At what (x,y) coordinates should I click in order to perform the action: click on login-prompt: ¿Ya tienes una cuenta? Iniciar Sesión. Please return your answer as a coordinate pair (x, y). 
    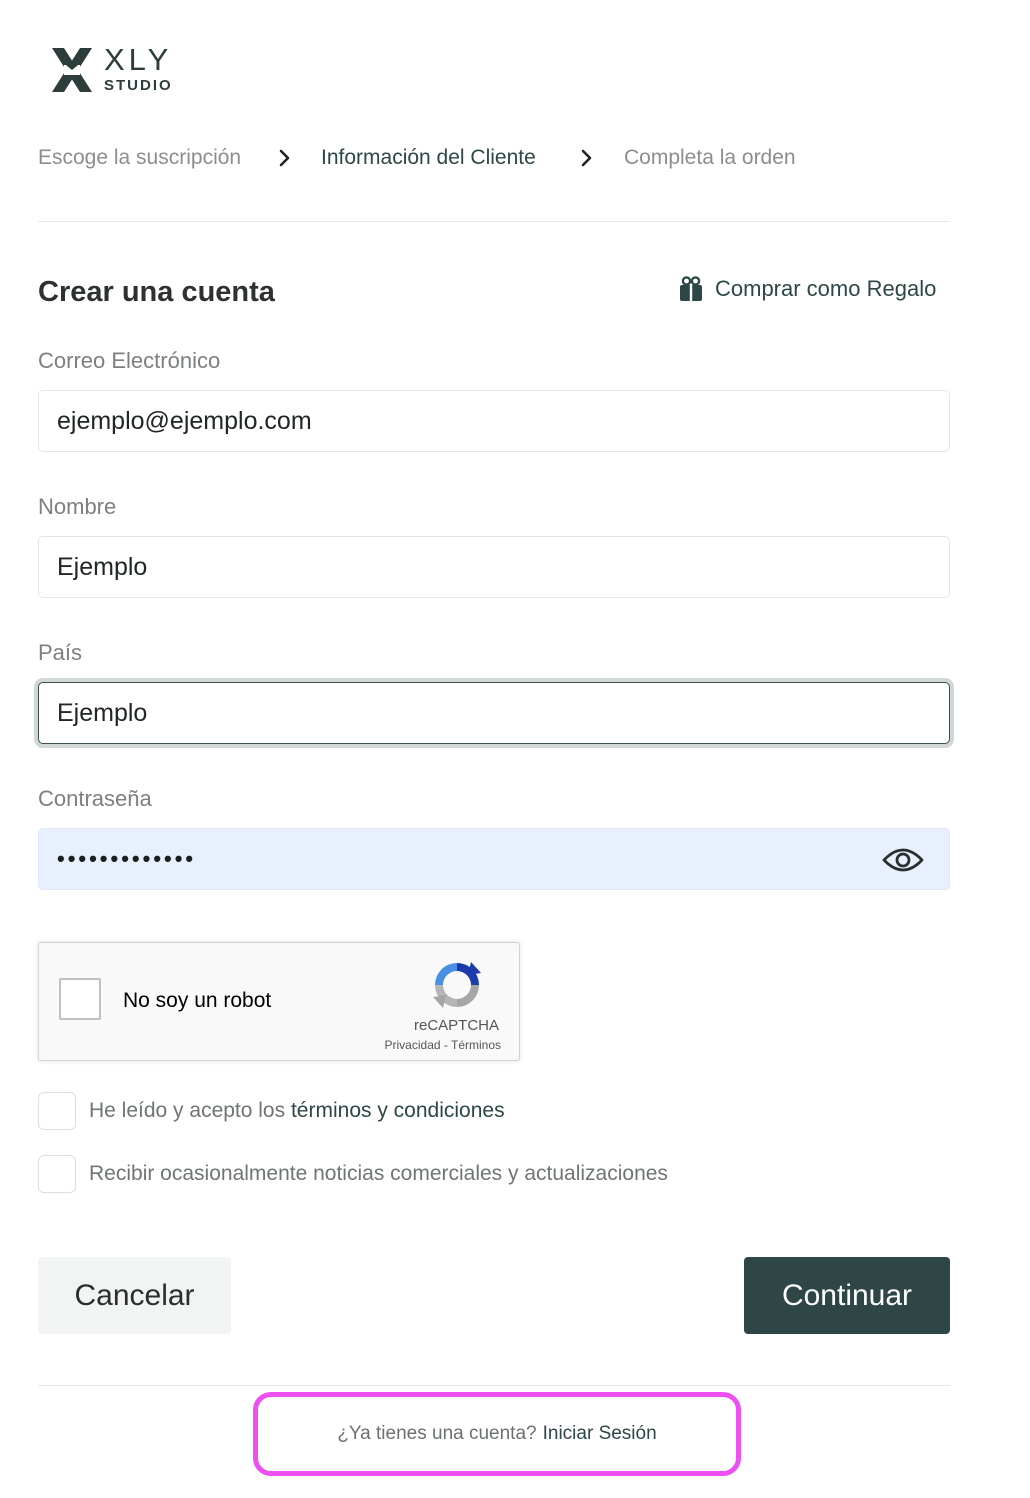
    Looking at the image, I should click on (497, 1434).